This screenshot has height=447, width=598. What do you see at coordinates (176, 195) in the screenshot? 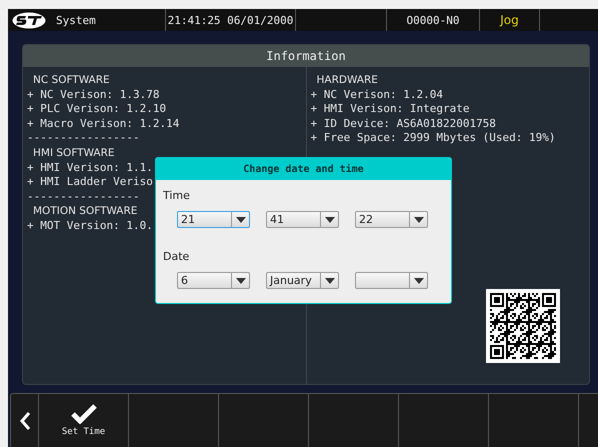
I see `group-label: Time` at bounding box center [176, 195].